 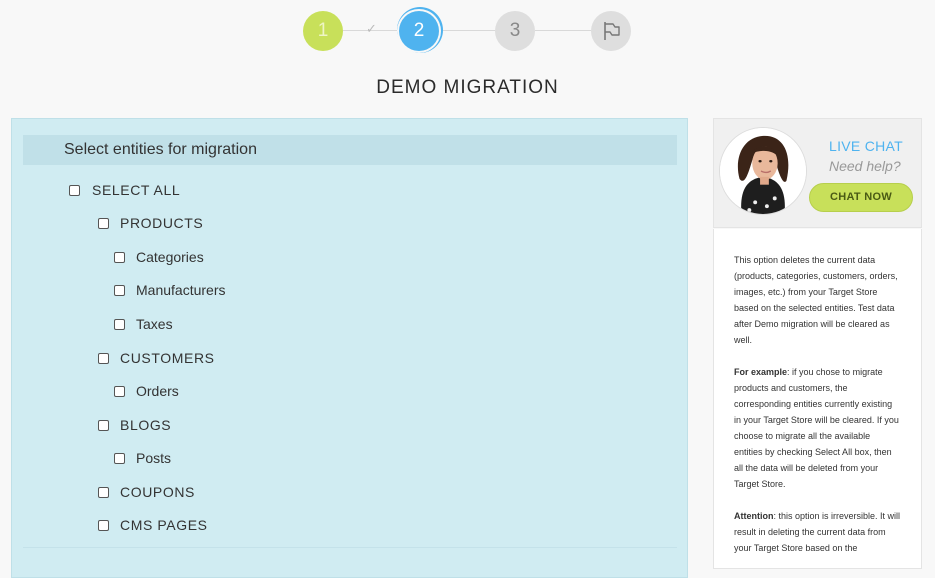 I want to click on panel-header: Select entities for migration, so click(x=350, y=150).